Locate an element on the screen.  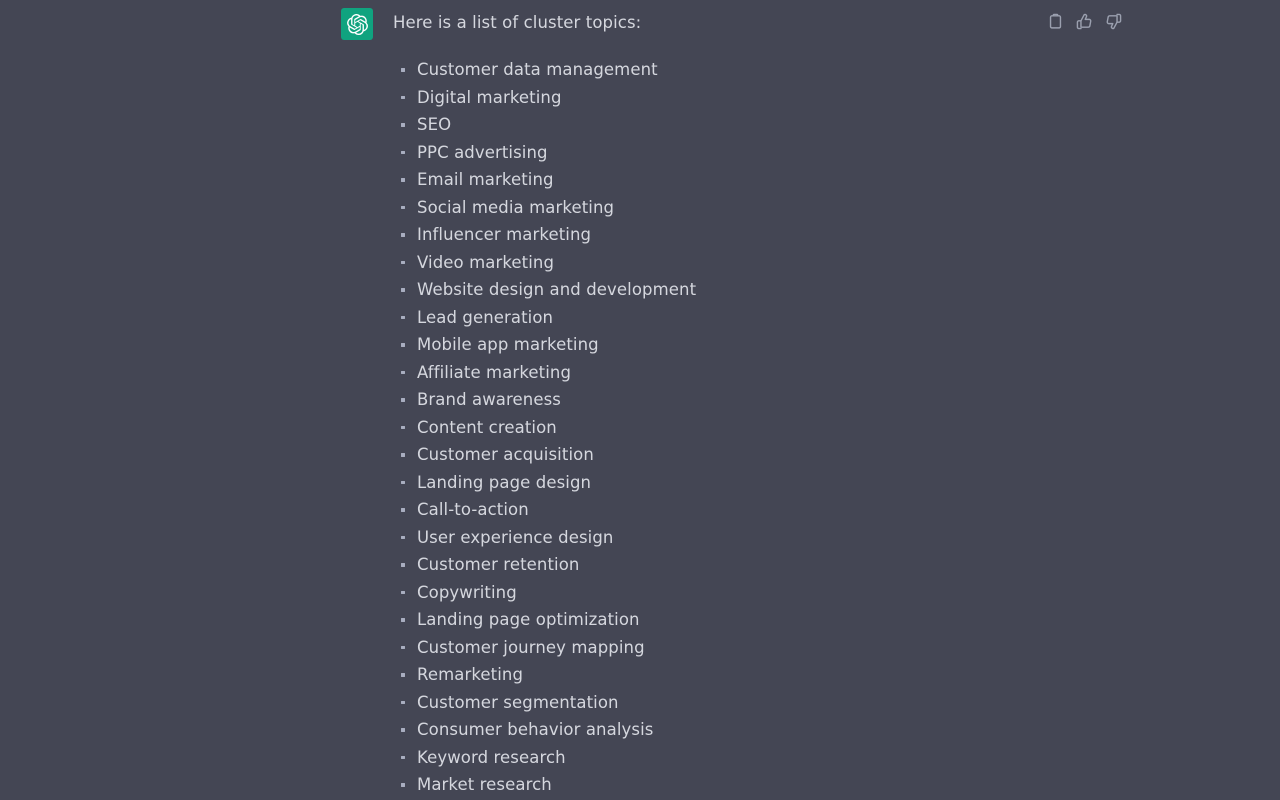
list-item: Digital marketing is located at coordinates (723, 98).